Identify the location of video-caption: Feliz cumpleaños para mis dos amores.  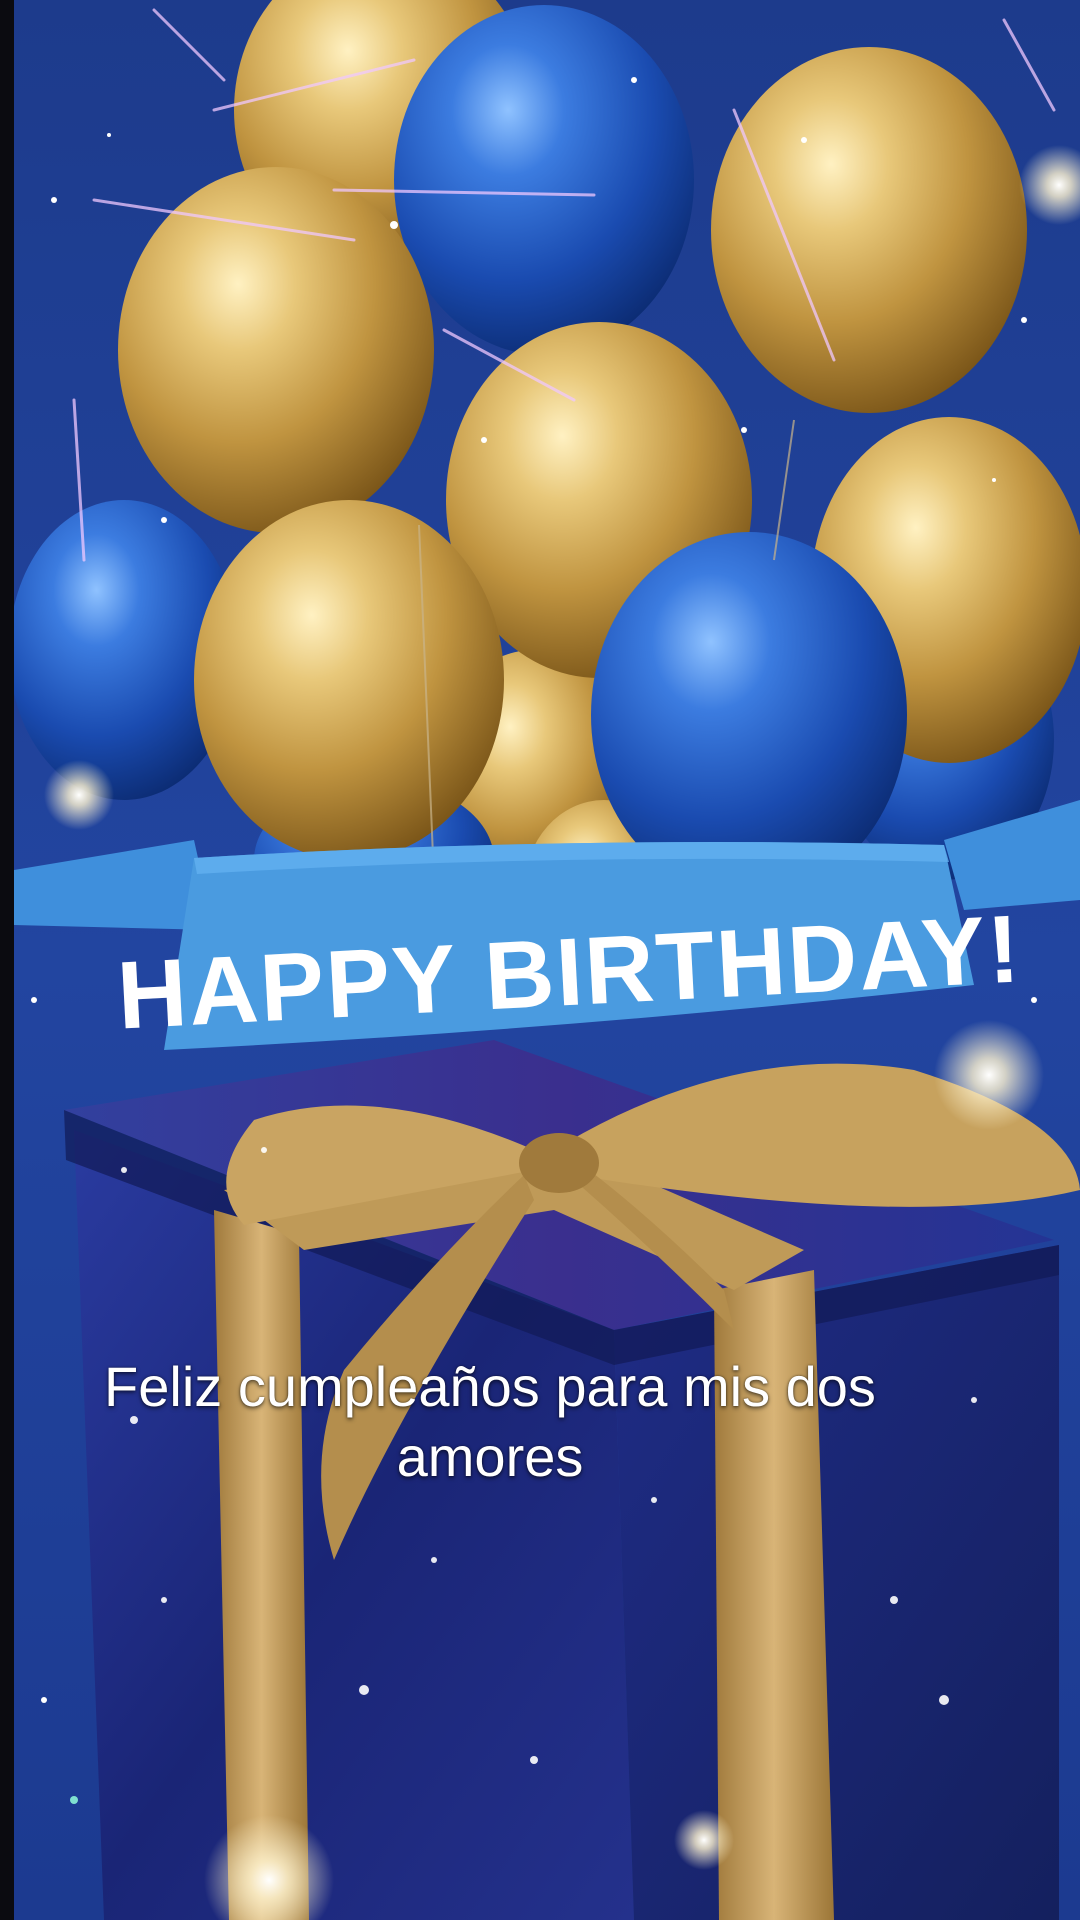
(490, 1422).